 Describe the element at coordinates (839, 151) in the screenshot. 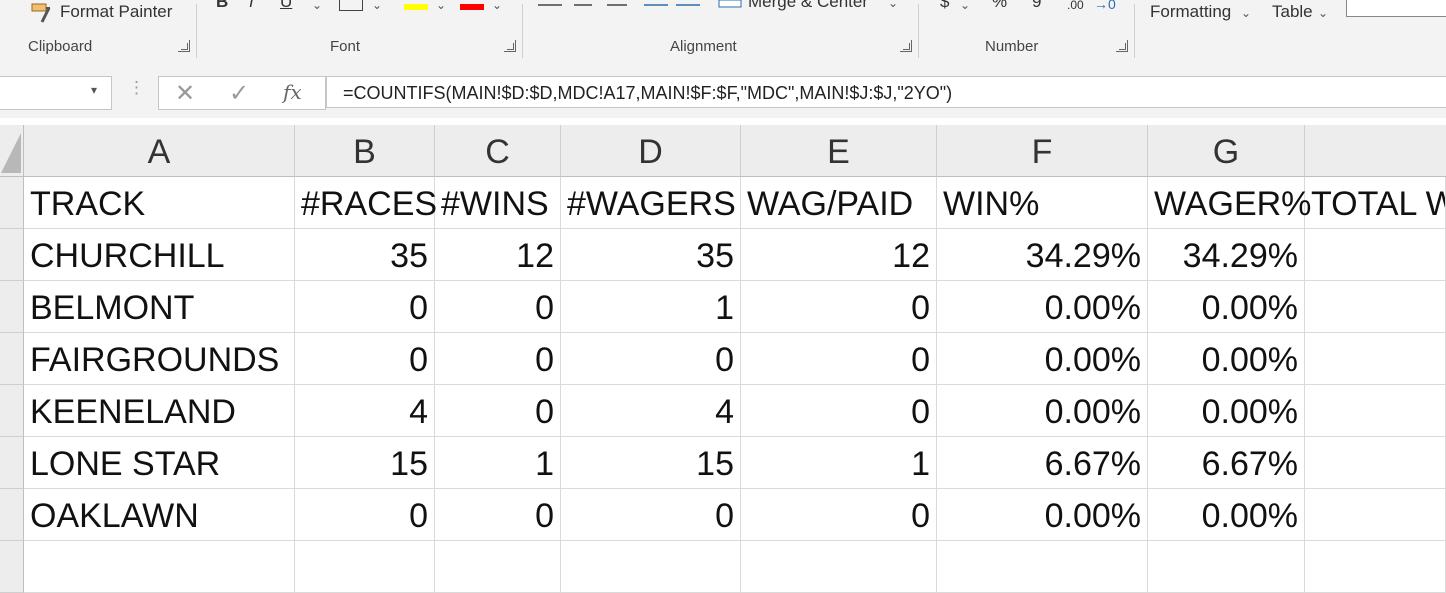

I see `column-header-e: E` at that location.